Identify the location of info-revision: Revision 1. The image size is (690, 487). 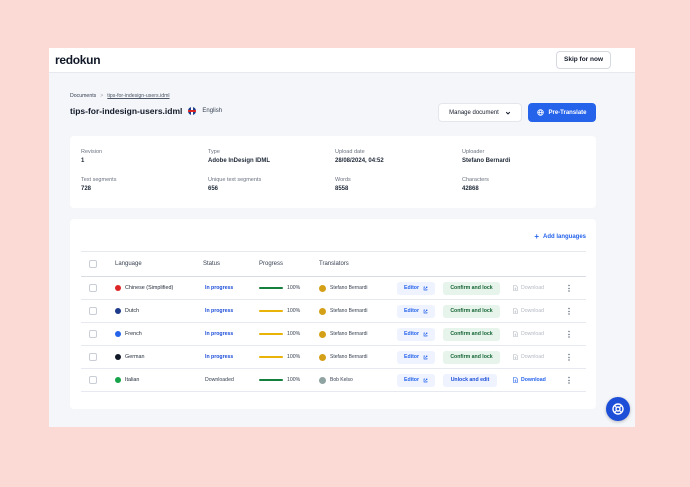
(91, 156).